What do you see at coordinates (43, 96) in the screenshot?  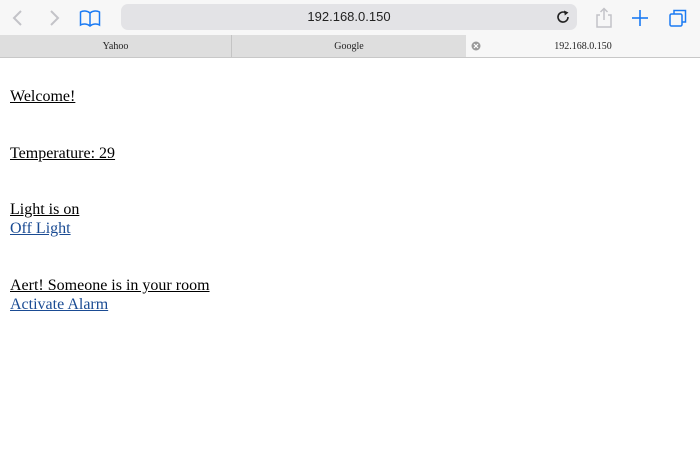 I see `welcome-text: Welcome!` at bounding box center [43, 96].